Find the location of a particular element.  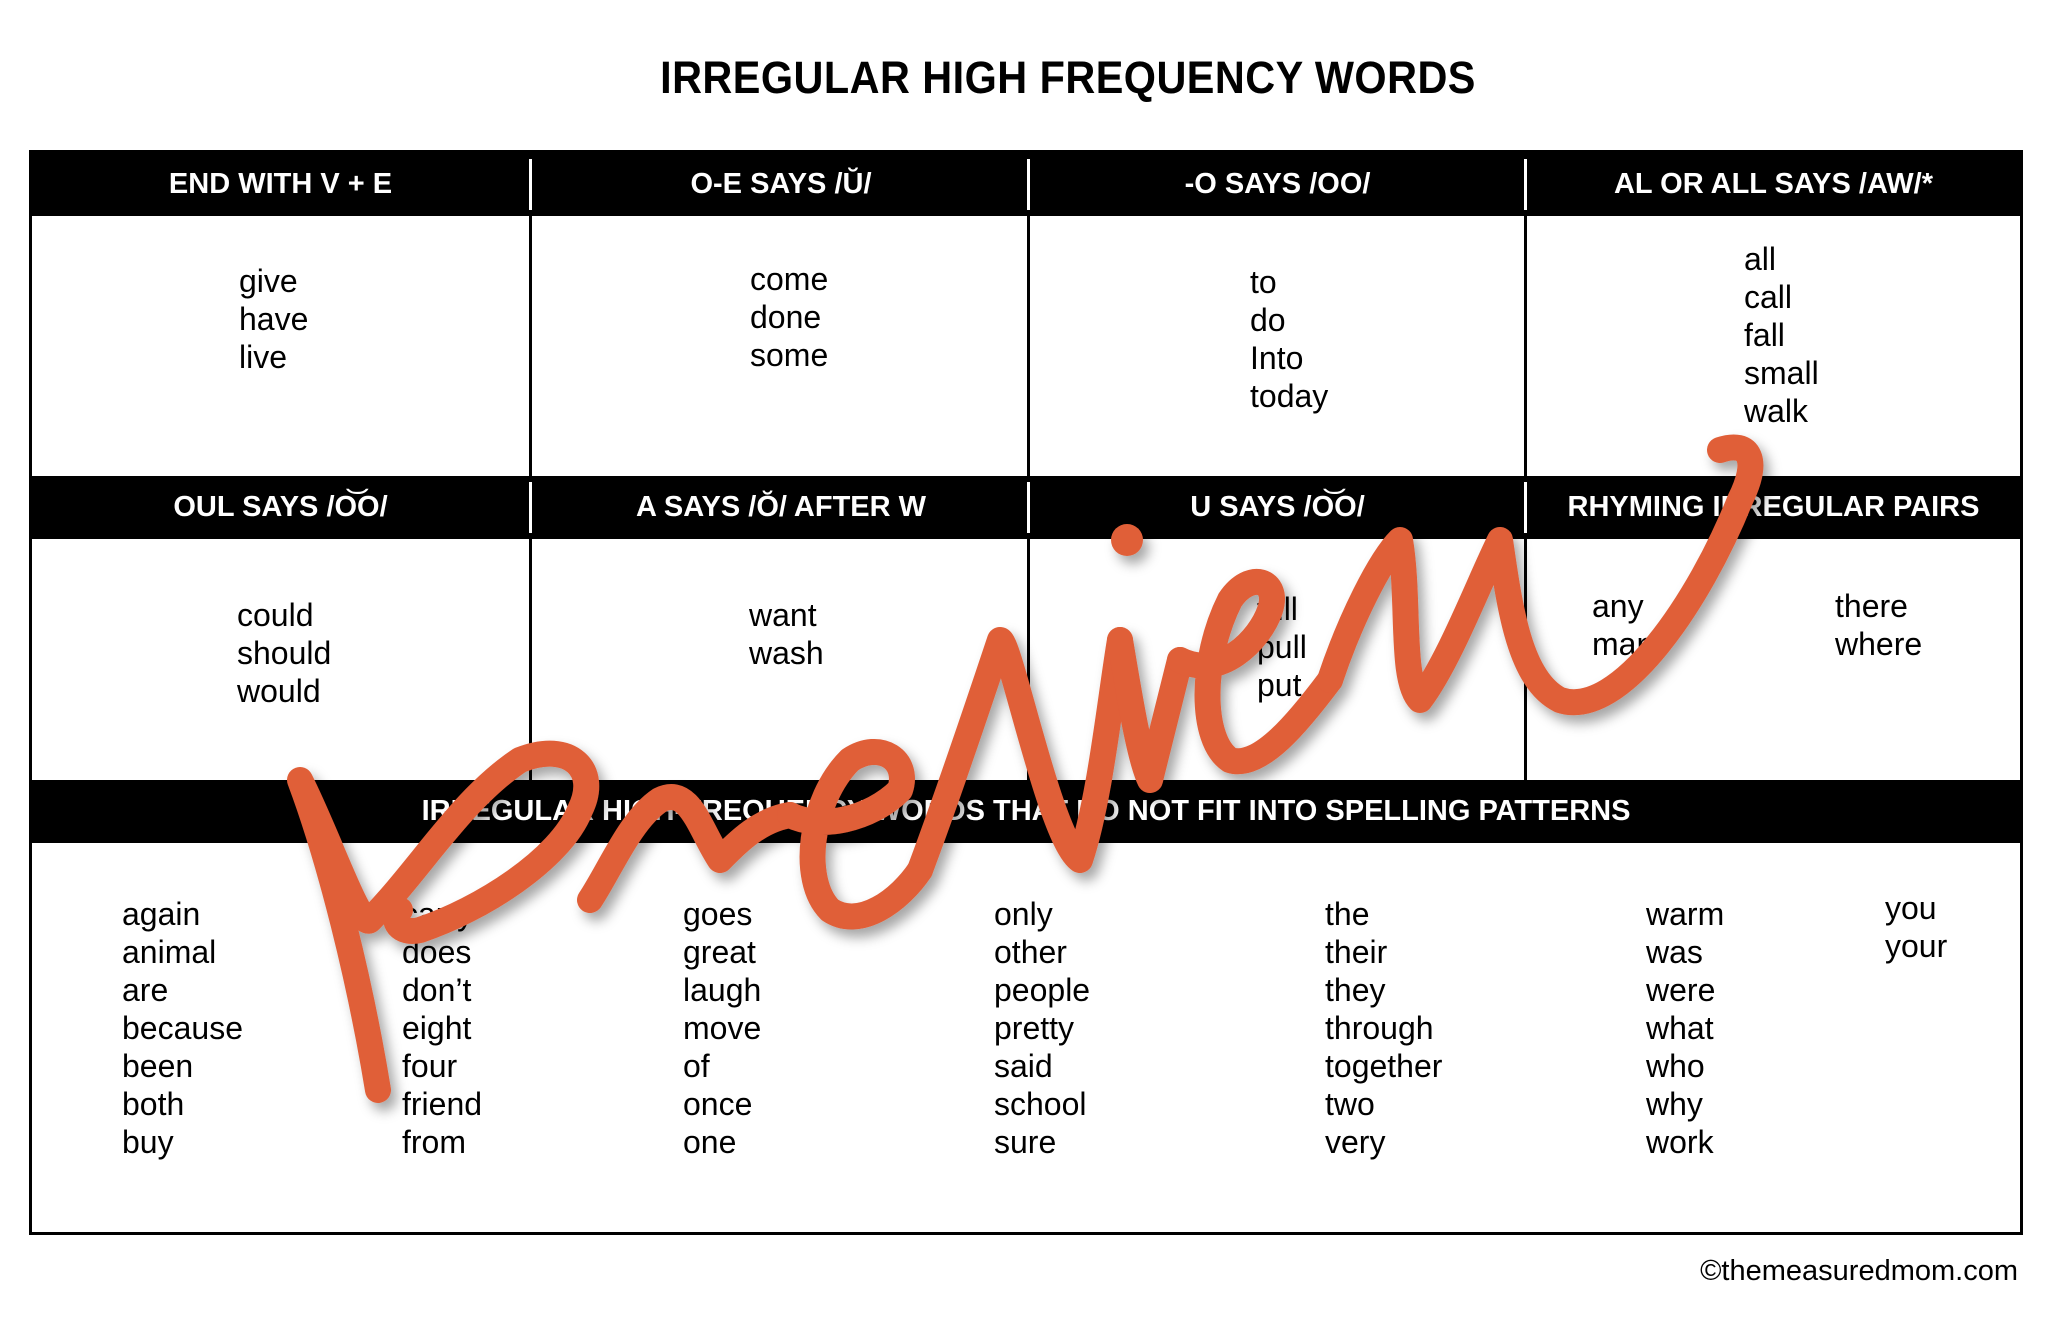

word: there is located at coordinates (1871, 606).